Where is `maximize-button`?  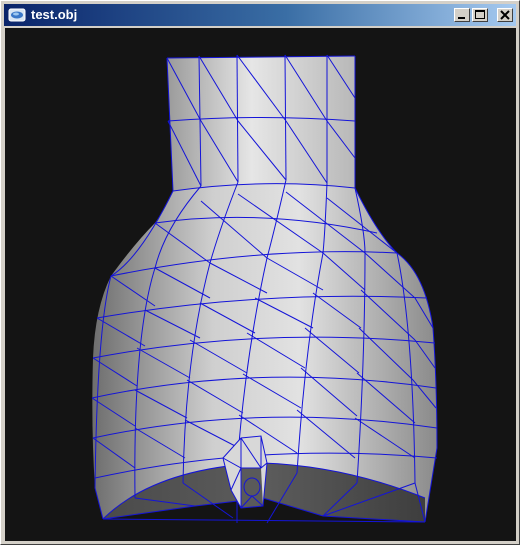
maximize-button is located at coordinates (480, 15).